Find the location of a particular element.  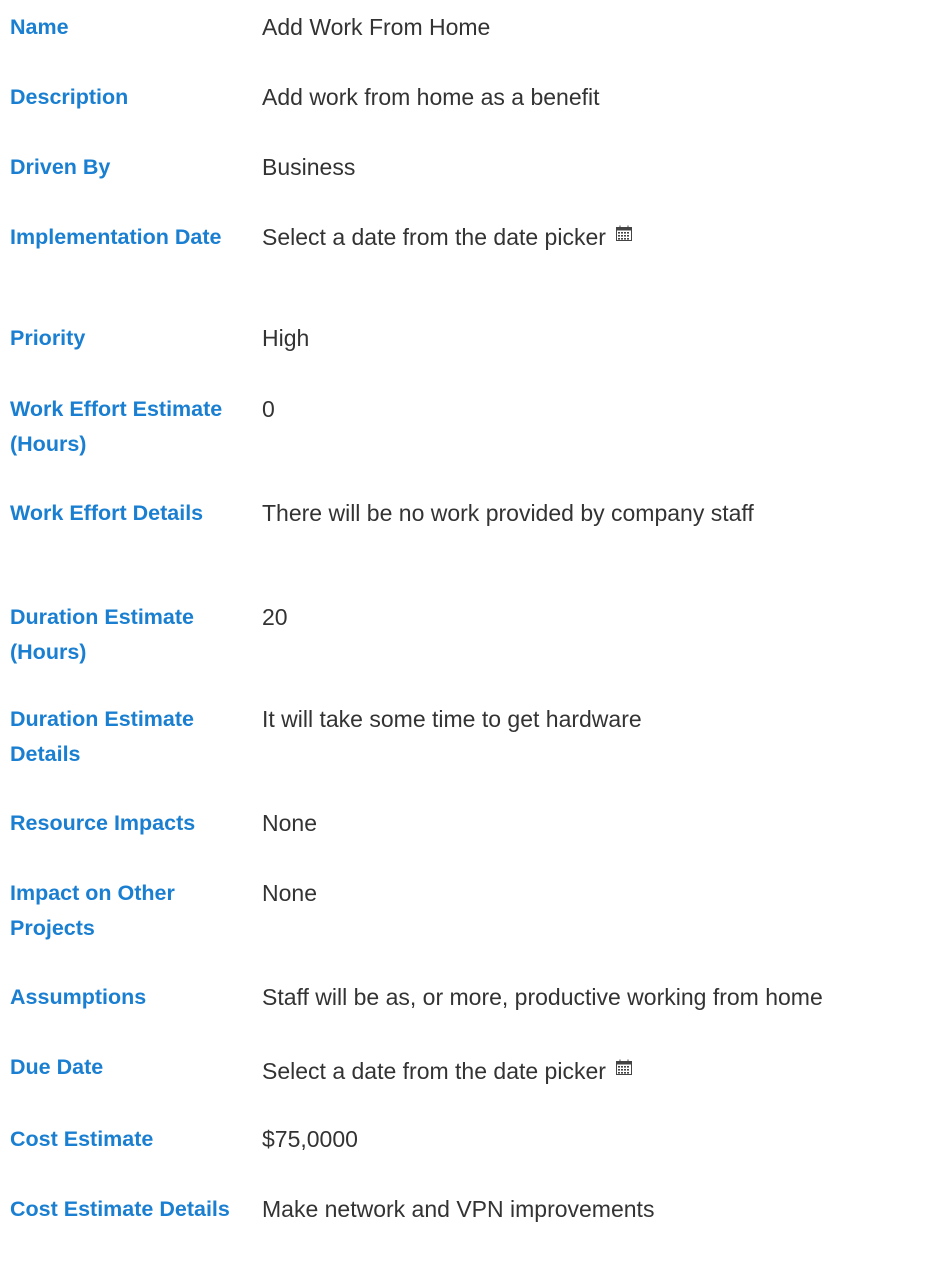

field-value-cost-estimate-details: Make network and VPN improvements is located at coordinates (604, 1209).